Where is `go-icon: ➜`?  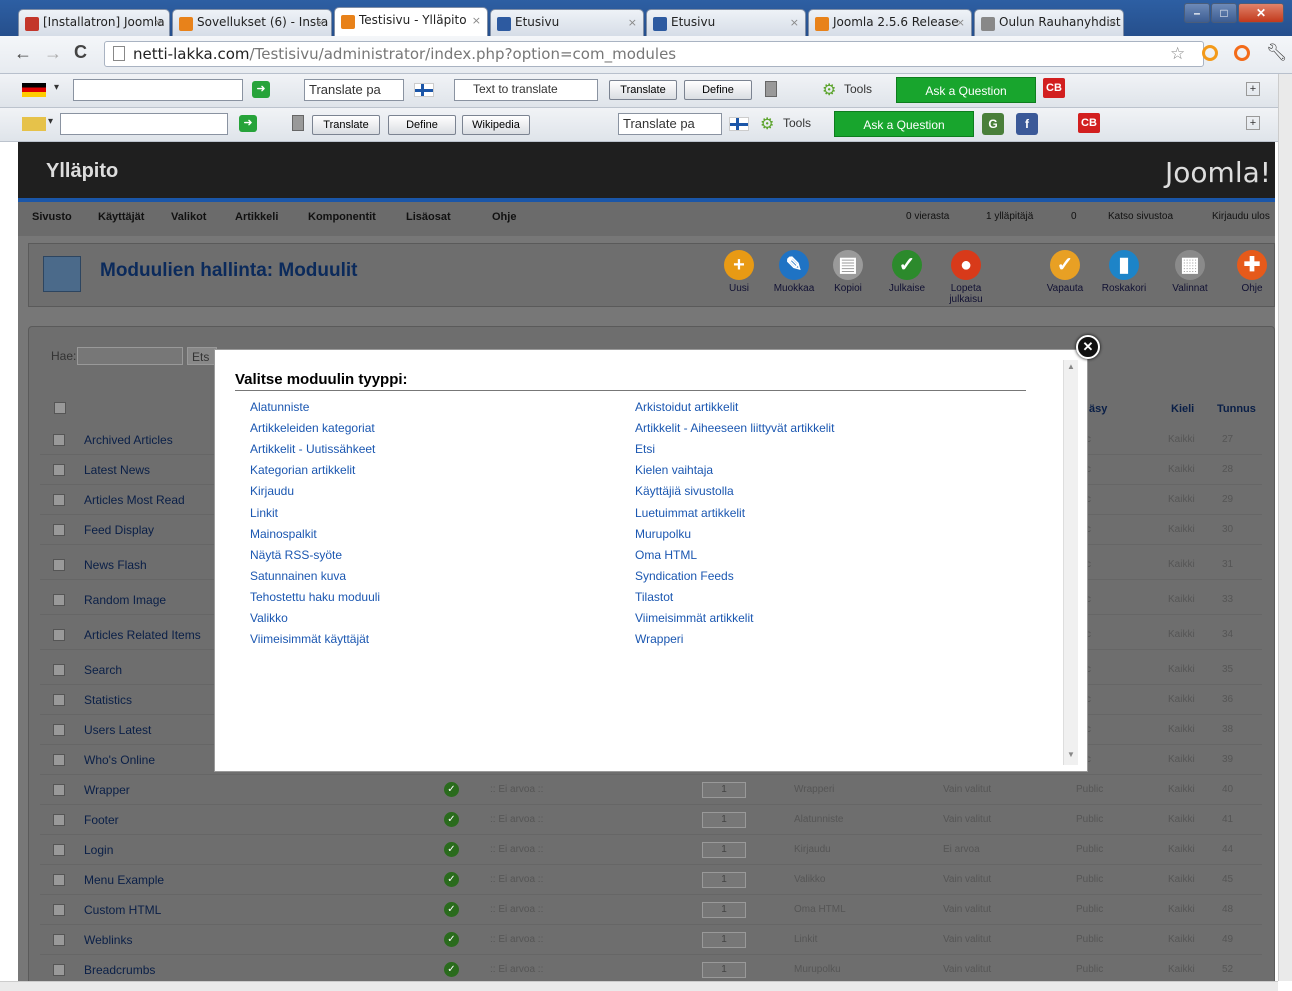
go-icon: ➜ is located at coordinates (248, 123).